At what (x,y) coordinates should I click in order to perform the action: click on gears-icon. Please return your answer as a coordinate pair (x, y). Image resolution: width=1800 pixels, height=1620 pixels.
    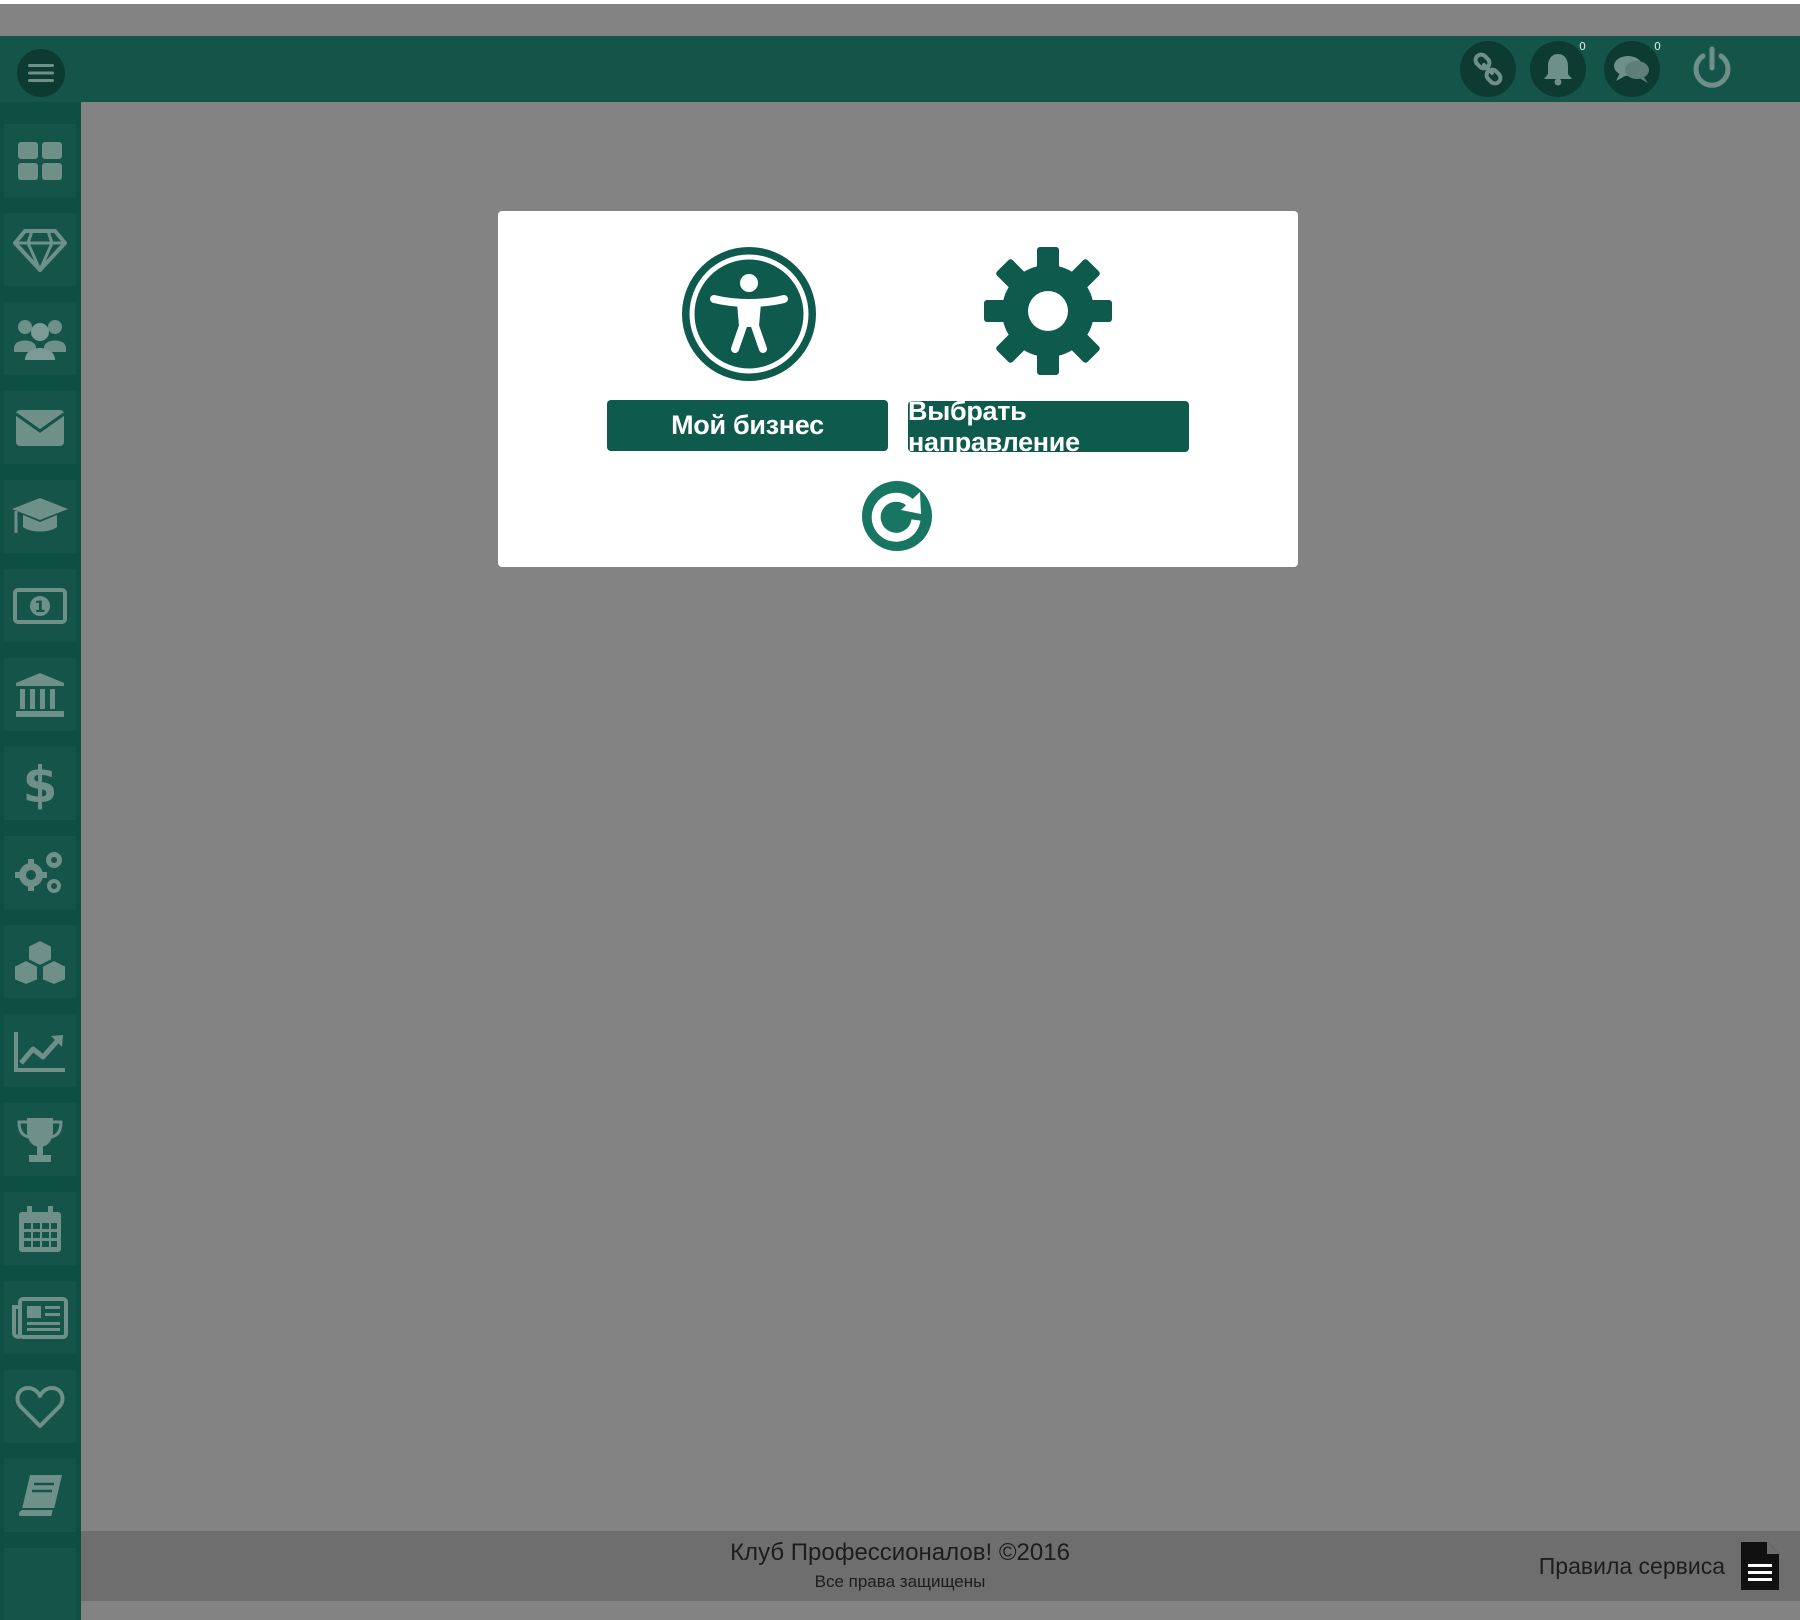
    Looking at the image, I should click on (38, 872).